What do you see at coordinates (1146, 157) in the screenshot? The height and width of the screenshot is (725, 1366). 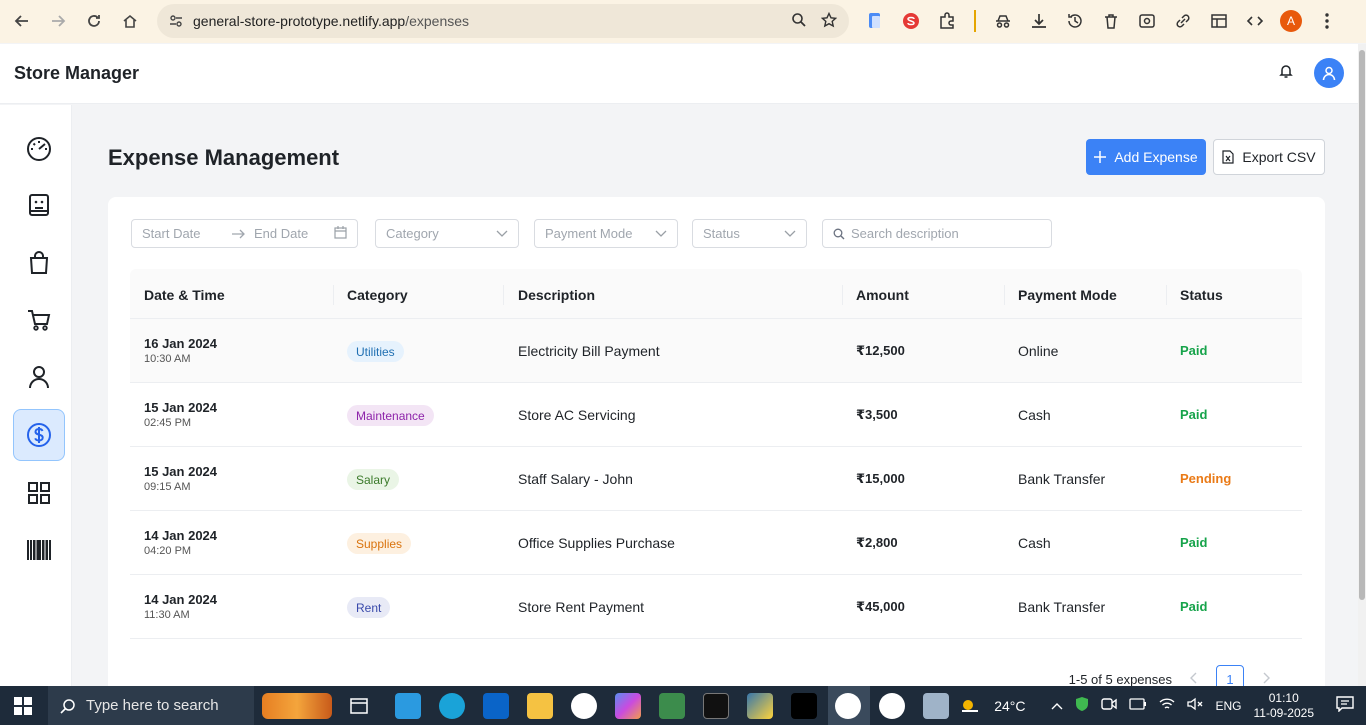 I see `add-expense-button: Add Expense` at bounding box center [1146, 157].